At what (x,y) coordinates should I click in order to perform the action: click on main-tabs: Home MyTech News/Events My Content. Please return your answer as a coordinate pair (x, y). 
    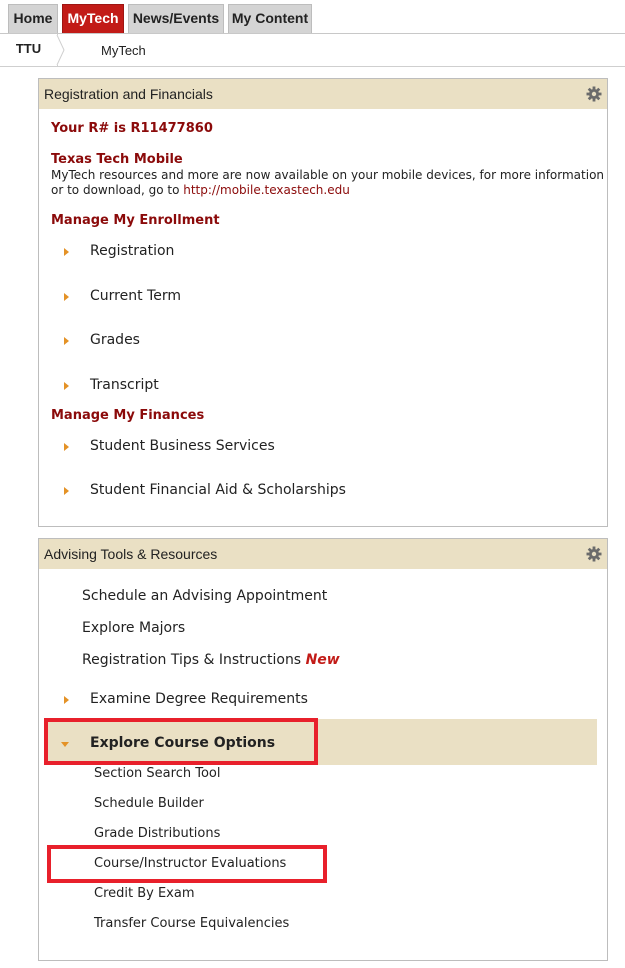
    Looking at the image, I should click on (312, 17).